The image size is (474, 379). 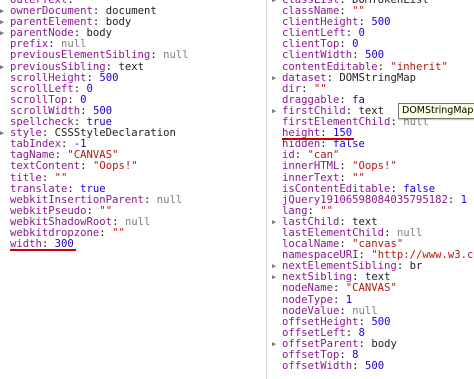 I want to click on property-value: "Oops!", so click(x=115, y=166).